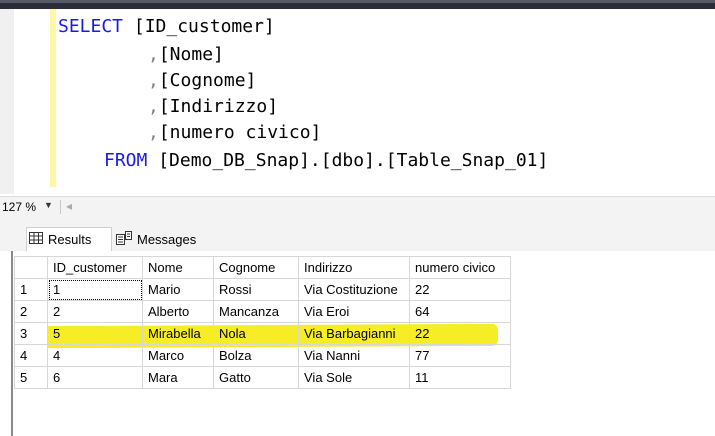 The image size is (715, 436). I want to click on table-cell: Via Nanni, so click(354, 355).